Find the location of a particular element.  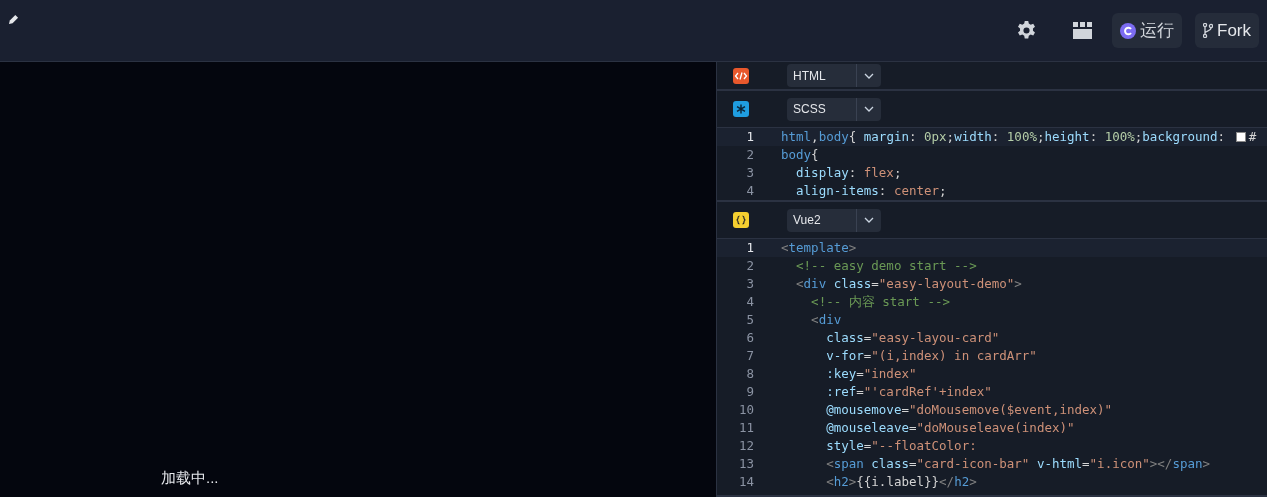

fork-button: Fork is located at coordinates (1227, 30).